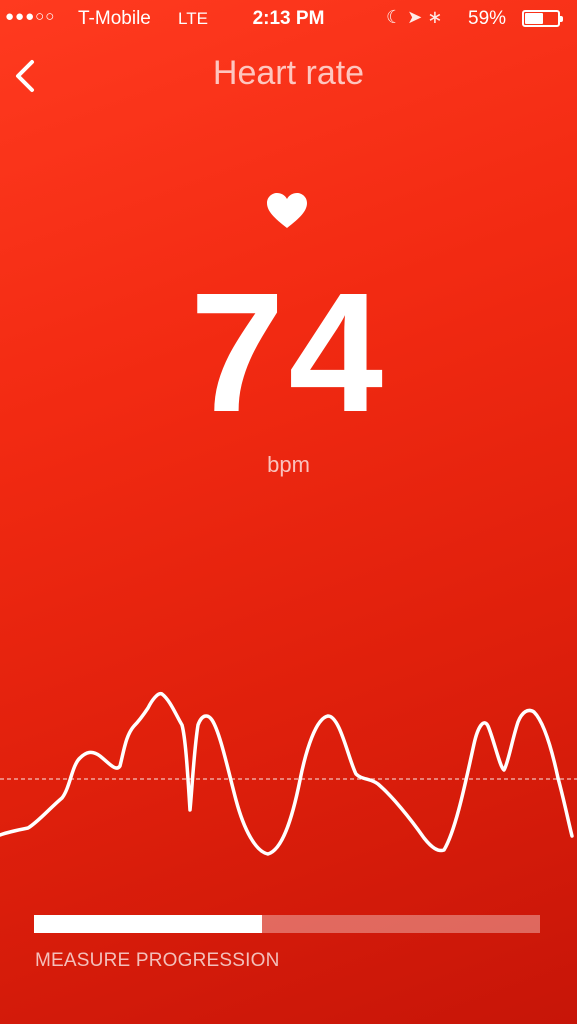 This screenshot has width=577, height=1024. I want to click on heart-rate-value: 74, so click(288, 353).